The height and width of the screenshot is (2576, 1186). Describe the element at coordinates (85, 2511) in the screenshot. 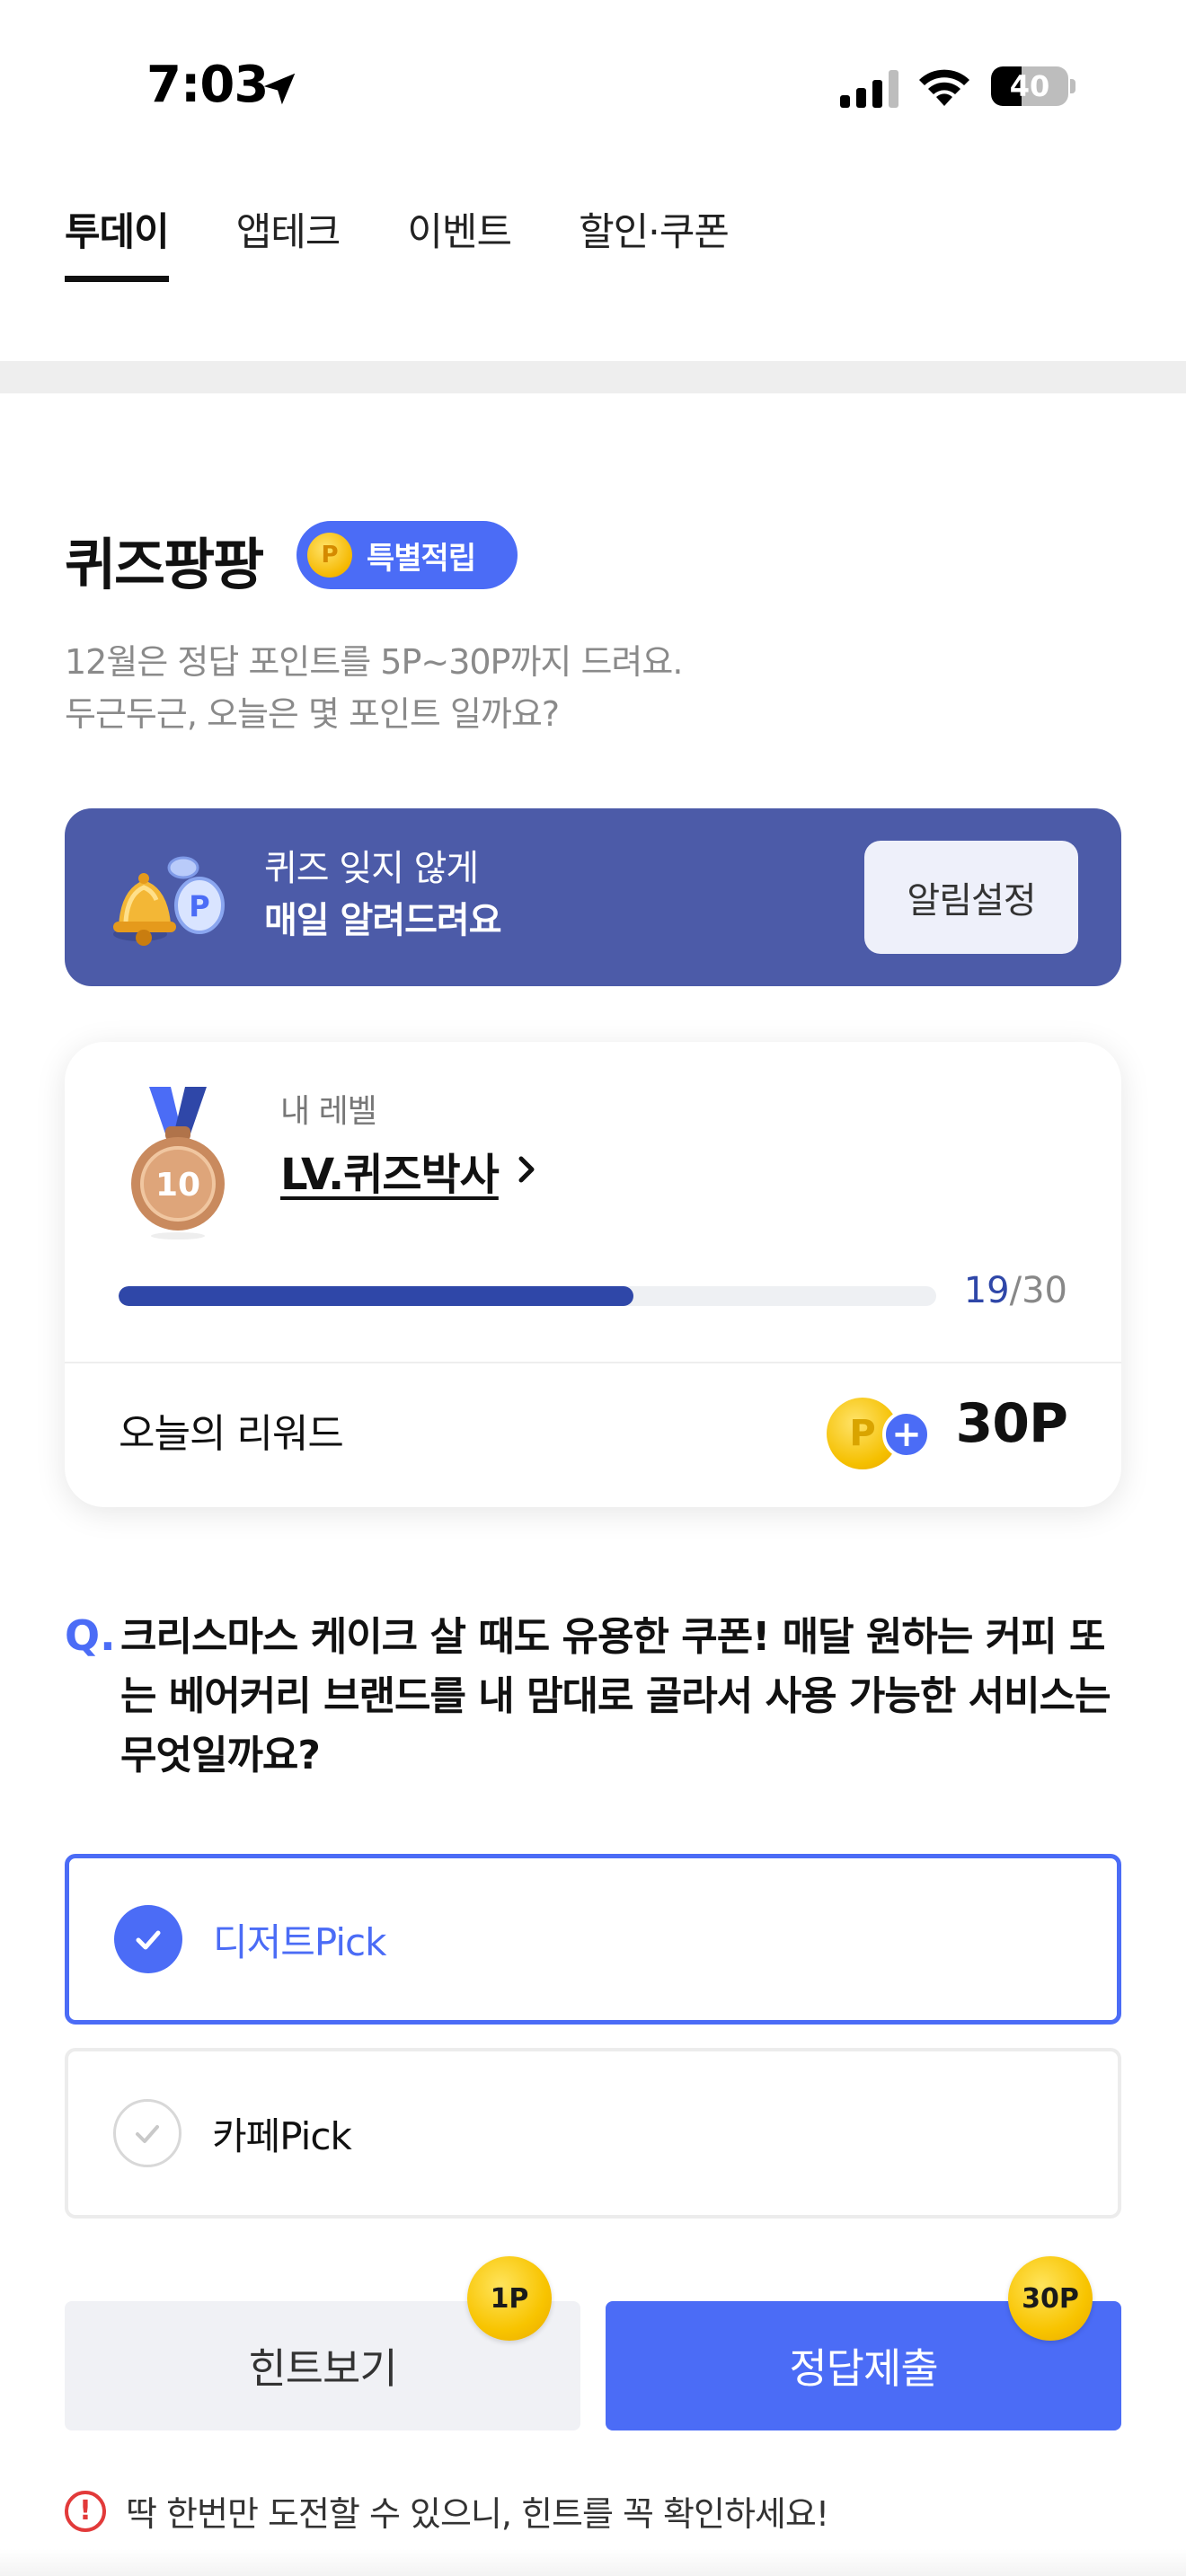

I see `exclamation-circle-icon: !` at that location.